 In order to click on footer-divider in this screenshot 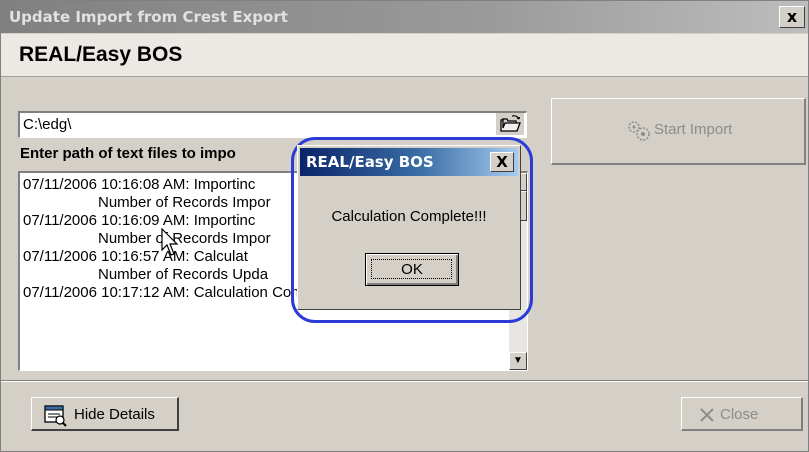, I will do `click(404, 381)`.